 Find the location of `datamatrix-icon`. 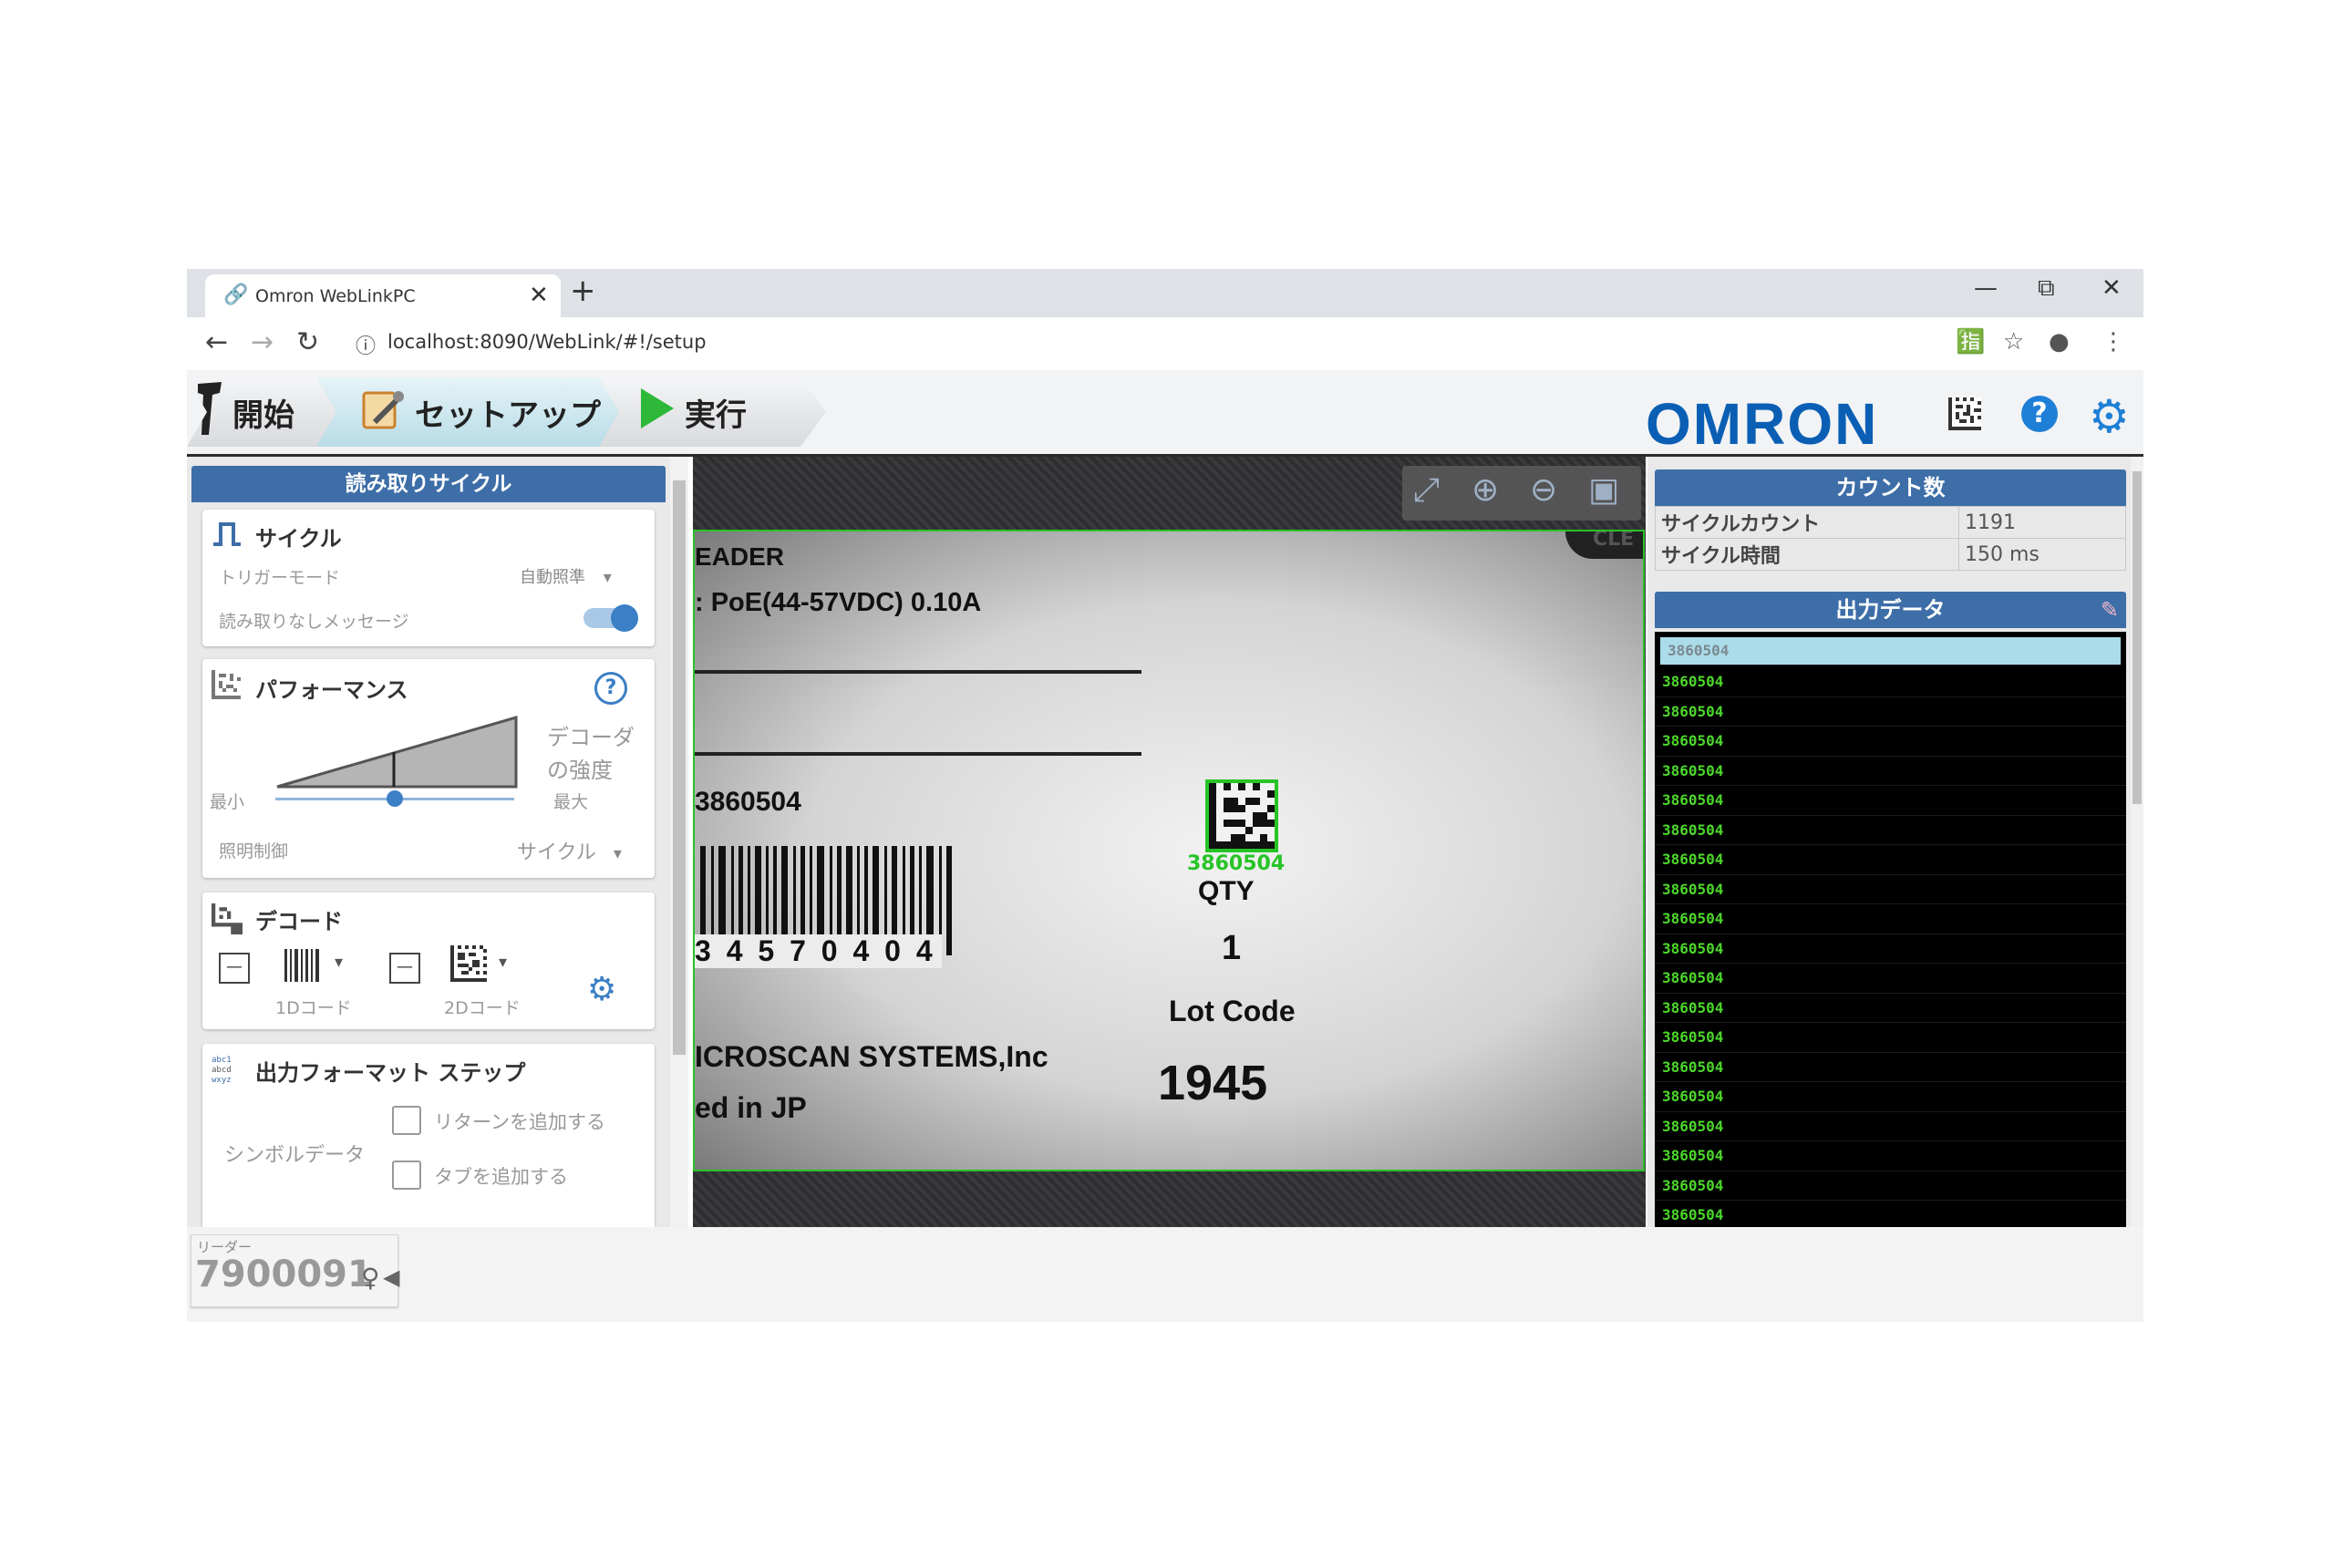

datamatrix-icon is located at coordinates (1964, 413).